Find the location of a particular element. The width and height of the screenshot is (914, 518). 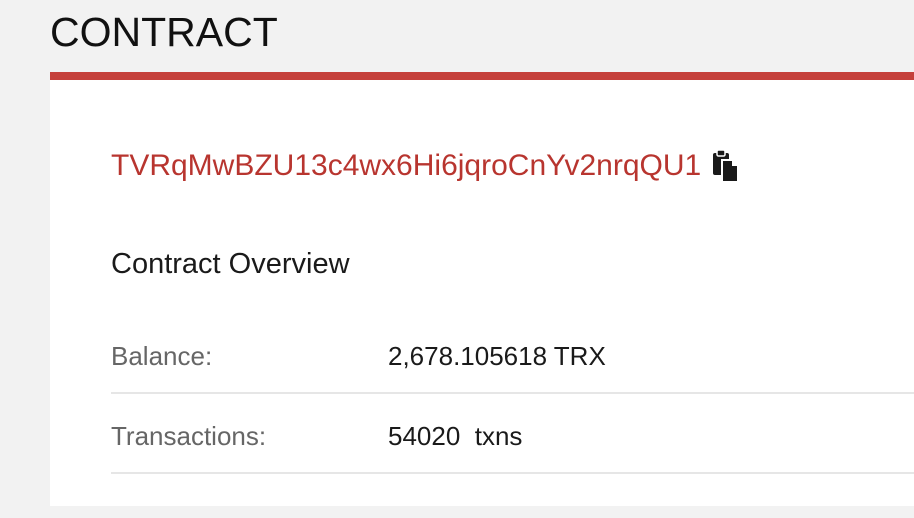

address-row: TVRqMwBZU13c4wx6Hi6jqroCnYv2nrqQU1 is located at coordinates (426, 166).